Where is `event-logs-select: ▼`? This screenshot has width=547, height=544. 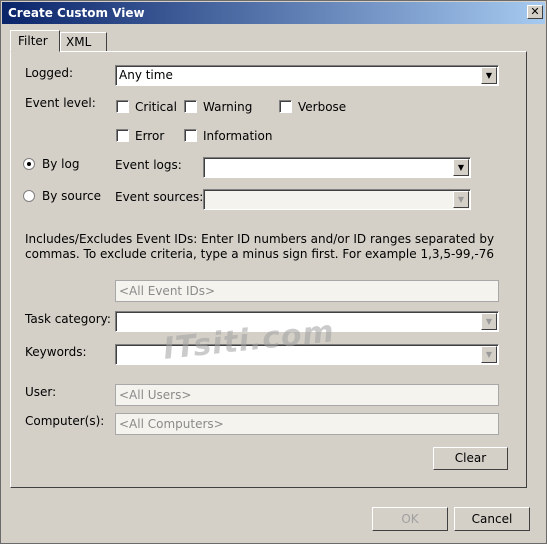 event-logs-select: ▼ is located at coordinates (337, 167).